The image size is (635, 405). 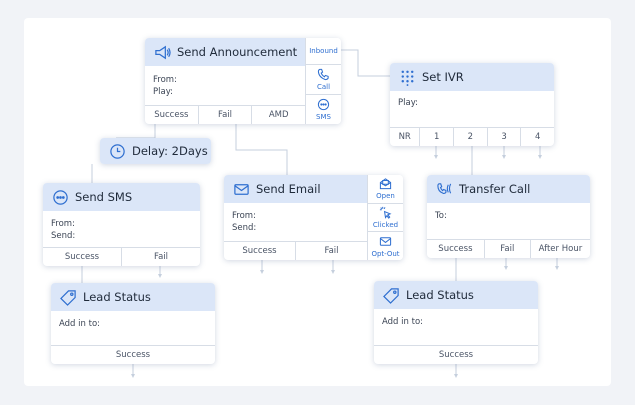 I want to click on trigger-sms-label: SMS, so click(x=323, y=117).